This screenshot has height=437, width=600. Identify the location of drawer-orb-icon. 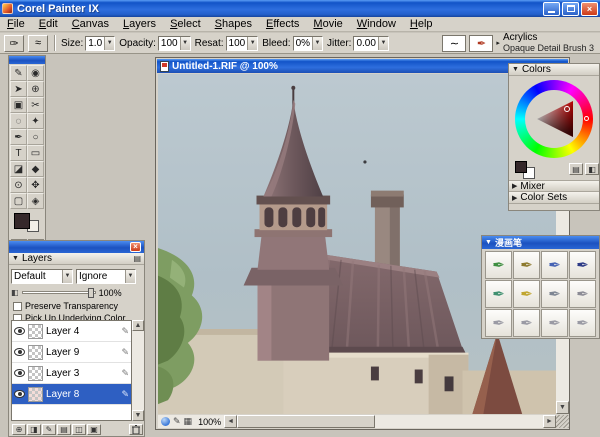
(165, 421).